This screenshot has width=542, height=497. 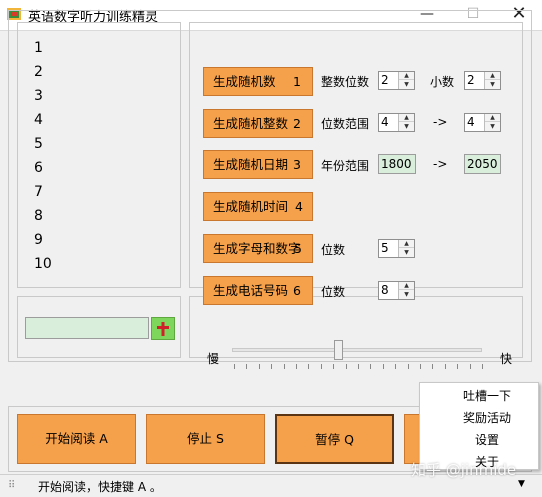 I want to click on button-label: 生成字母和数字, so click(x=257, y=248).